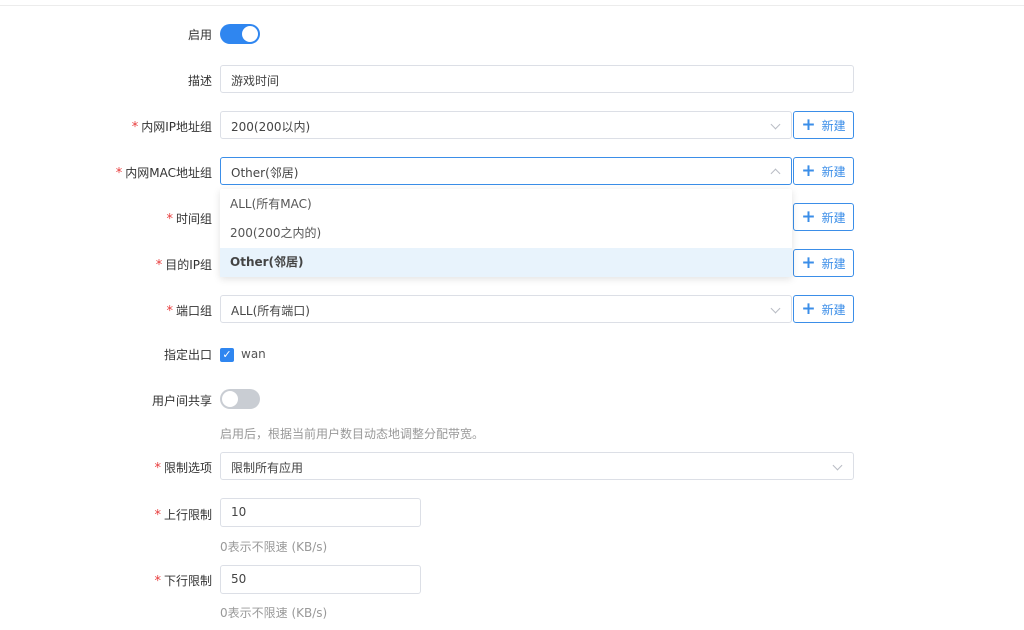 Image resolution: width=1024 pixels, height=630 pixels. Describe the element at coordinates (506, 171) in the screenshot. I see `mac-group-select: Other(邻居)` at that location.